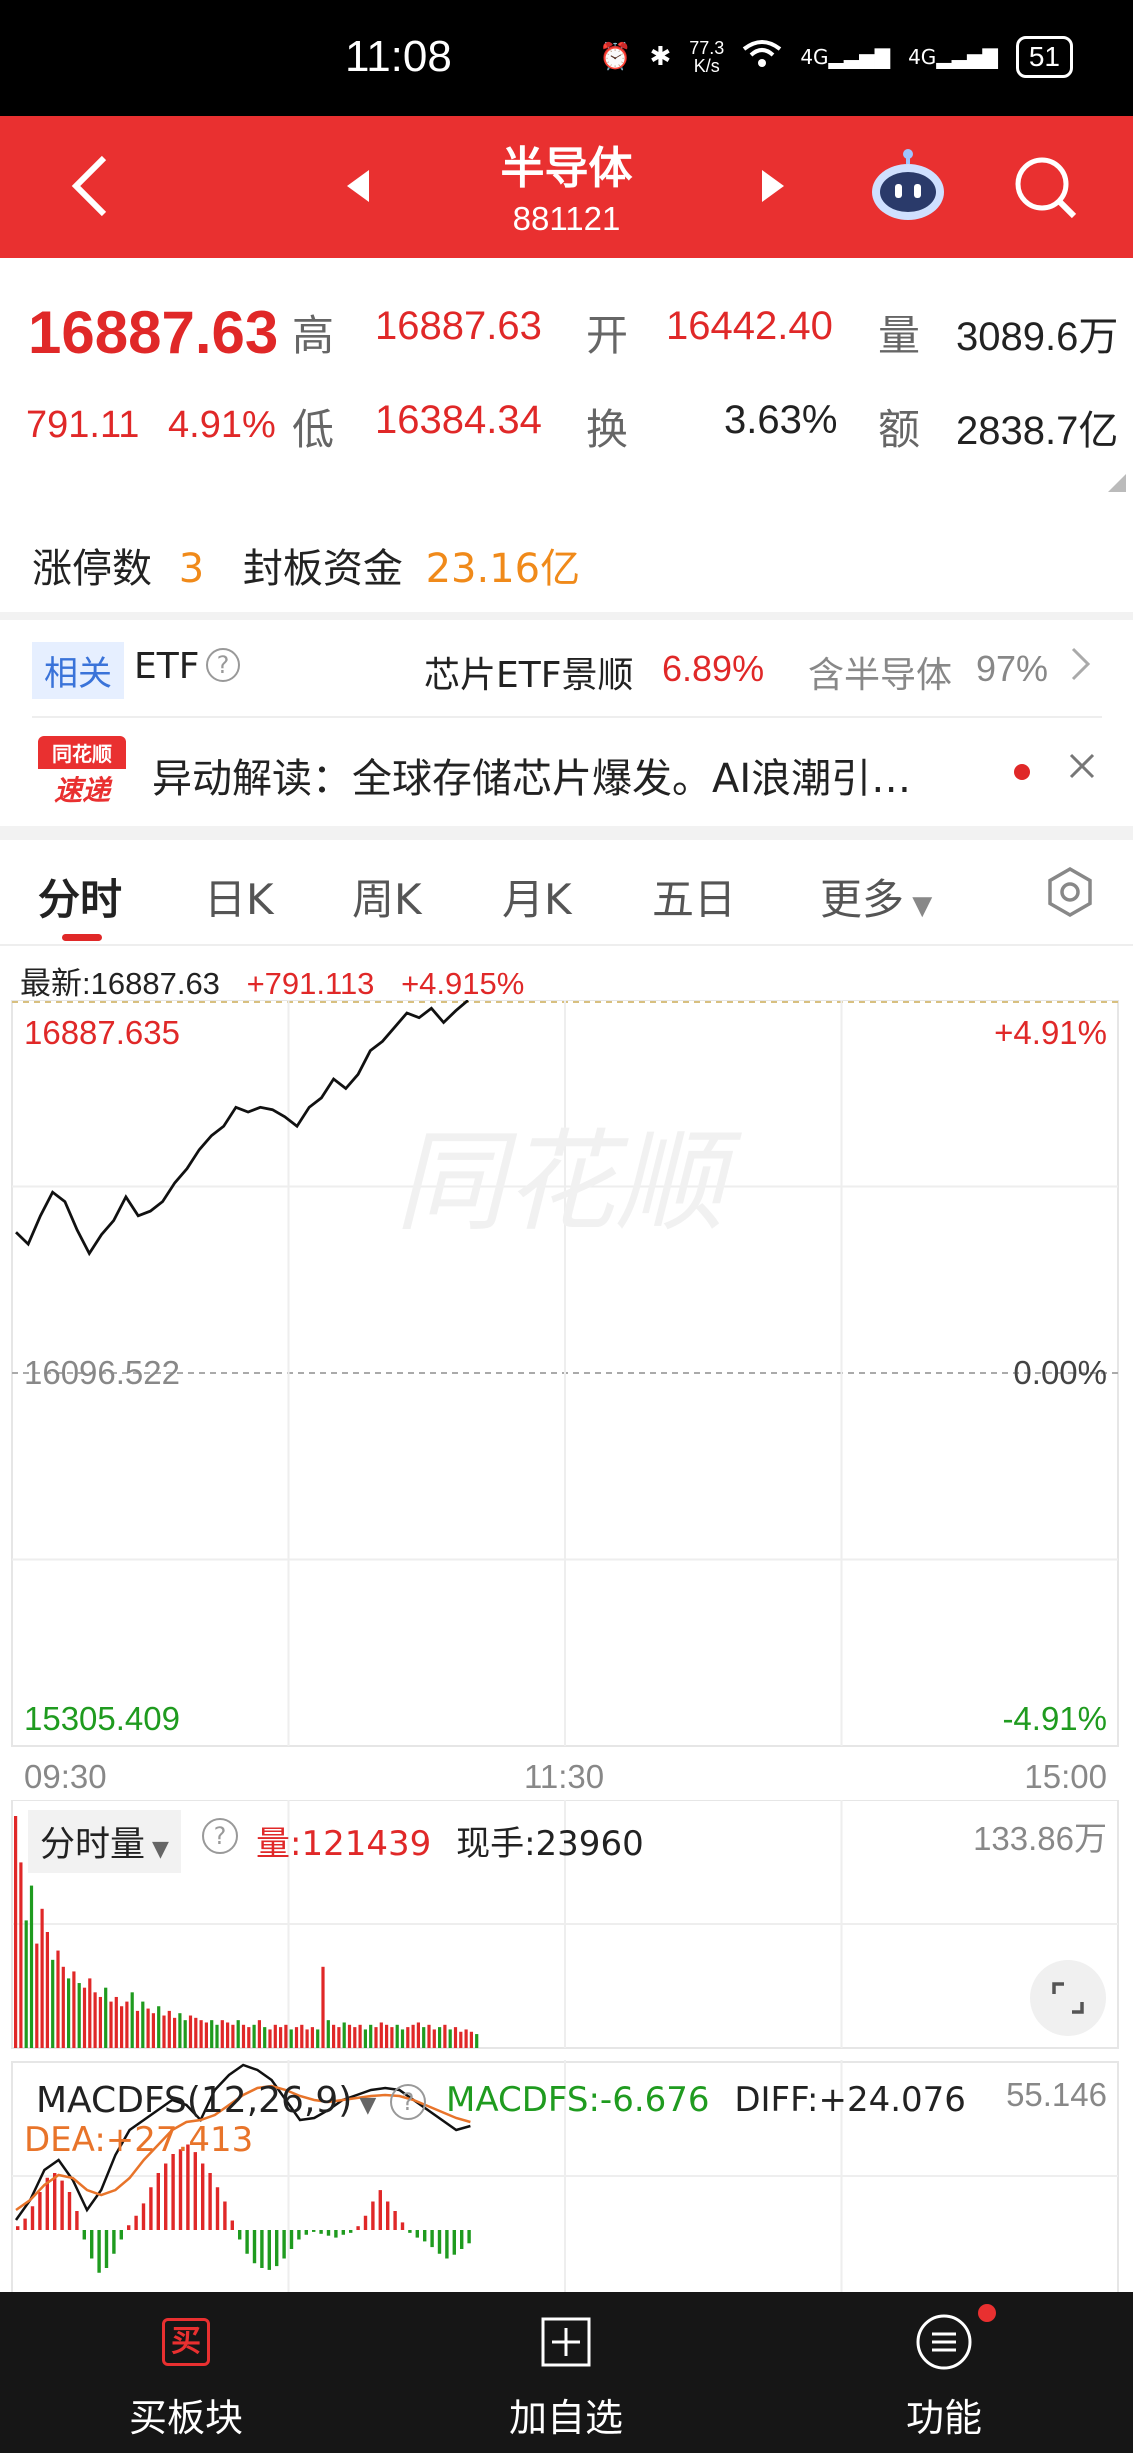 Image resolution: width=1133 pixels, height=2453 pixels. I want to click on vol-label: 量:, so click(279, 1844).